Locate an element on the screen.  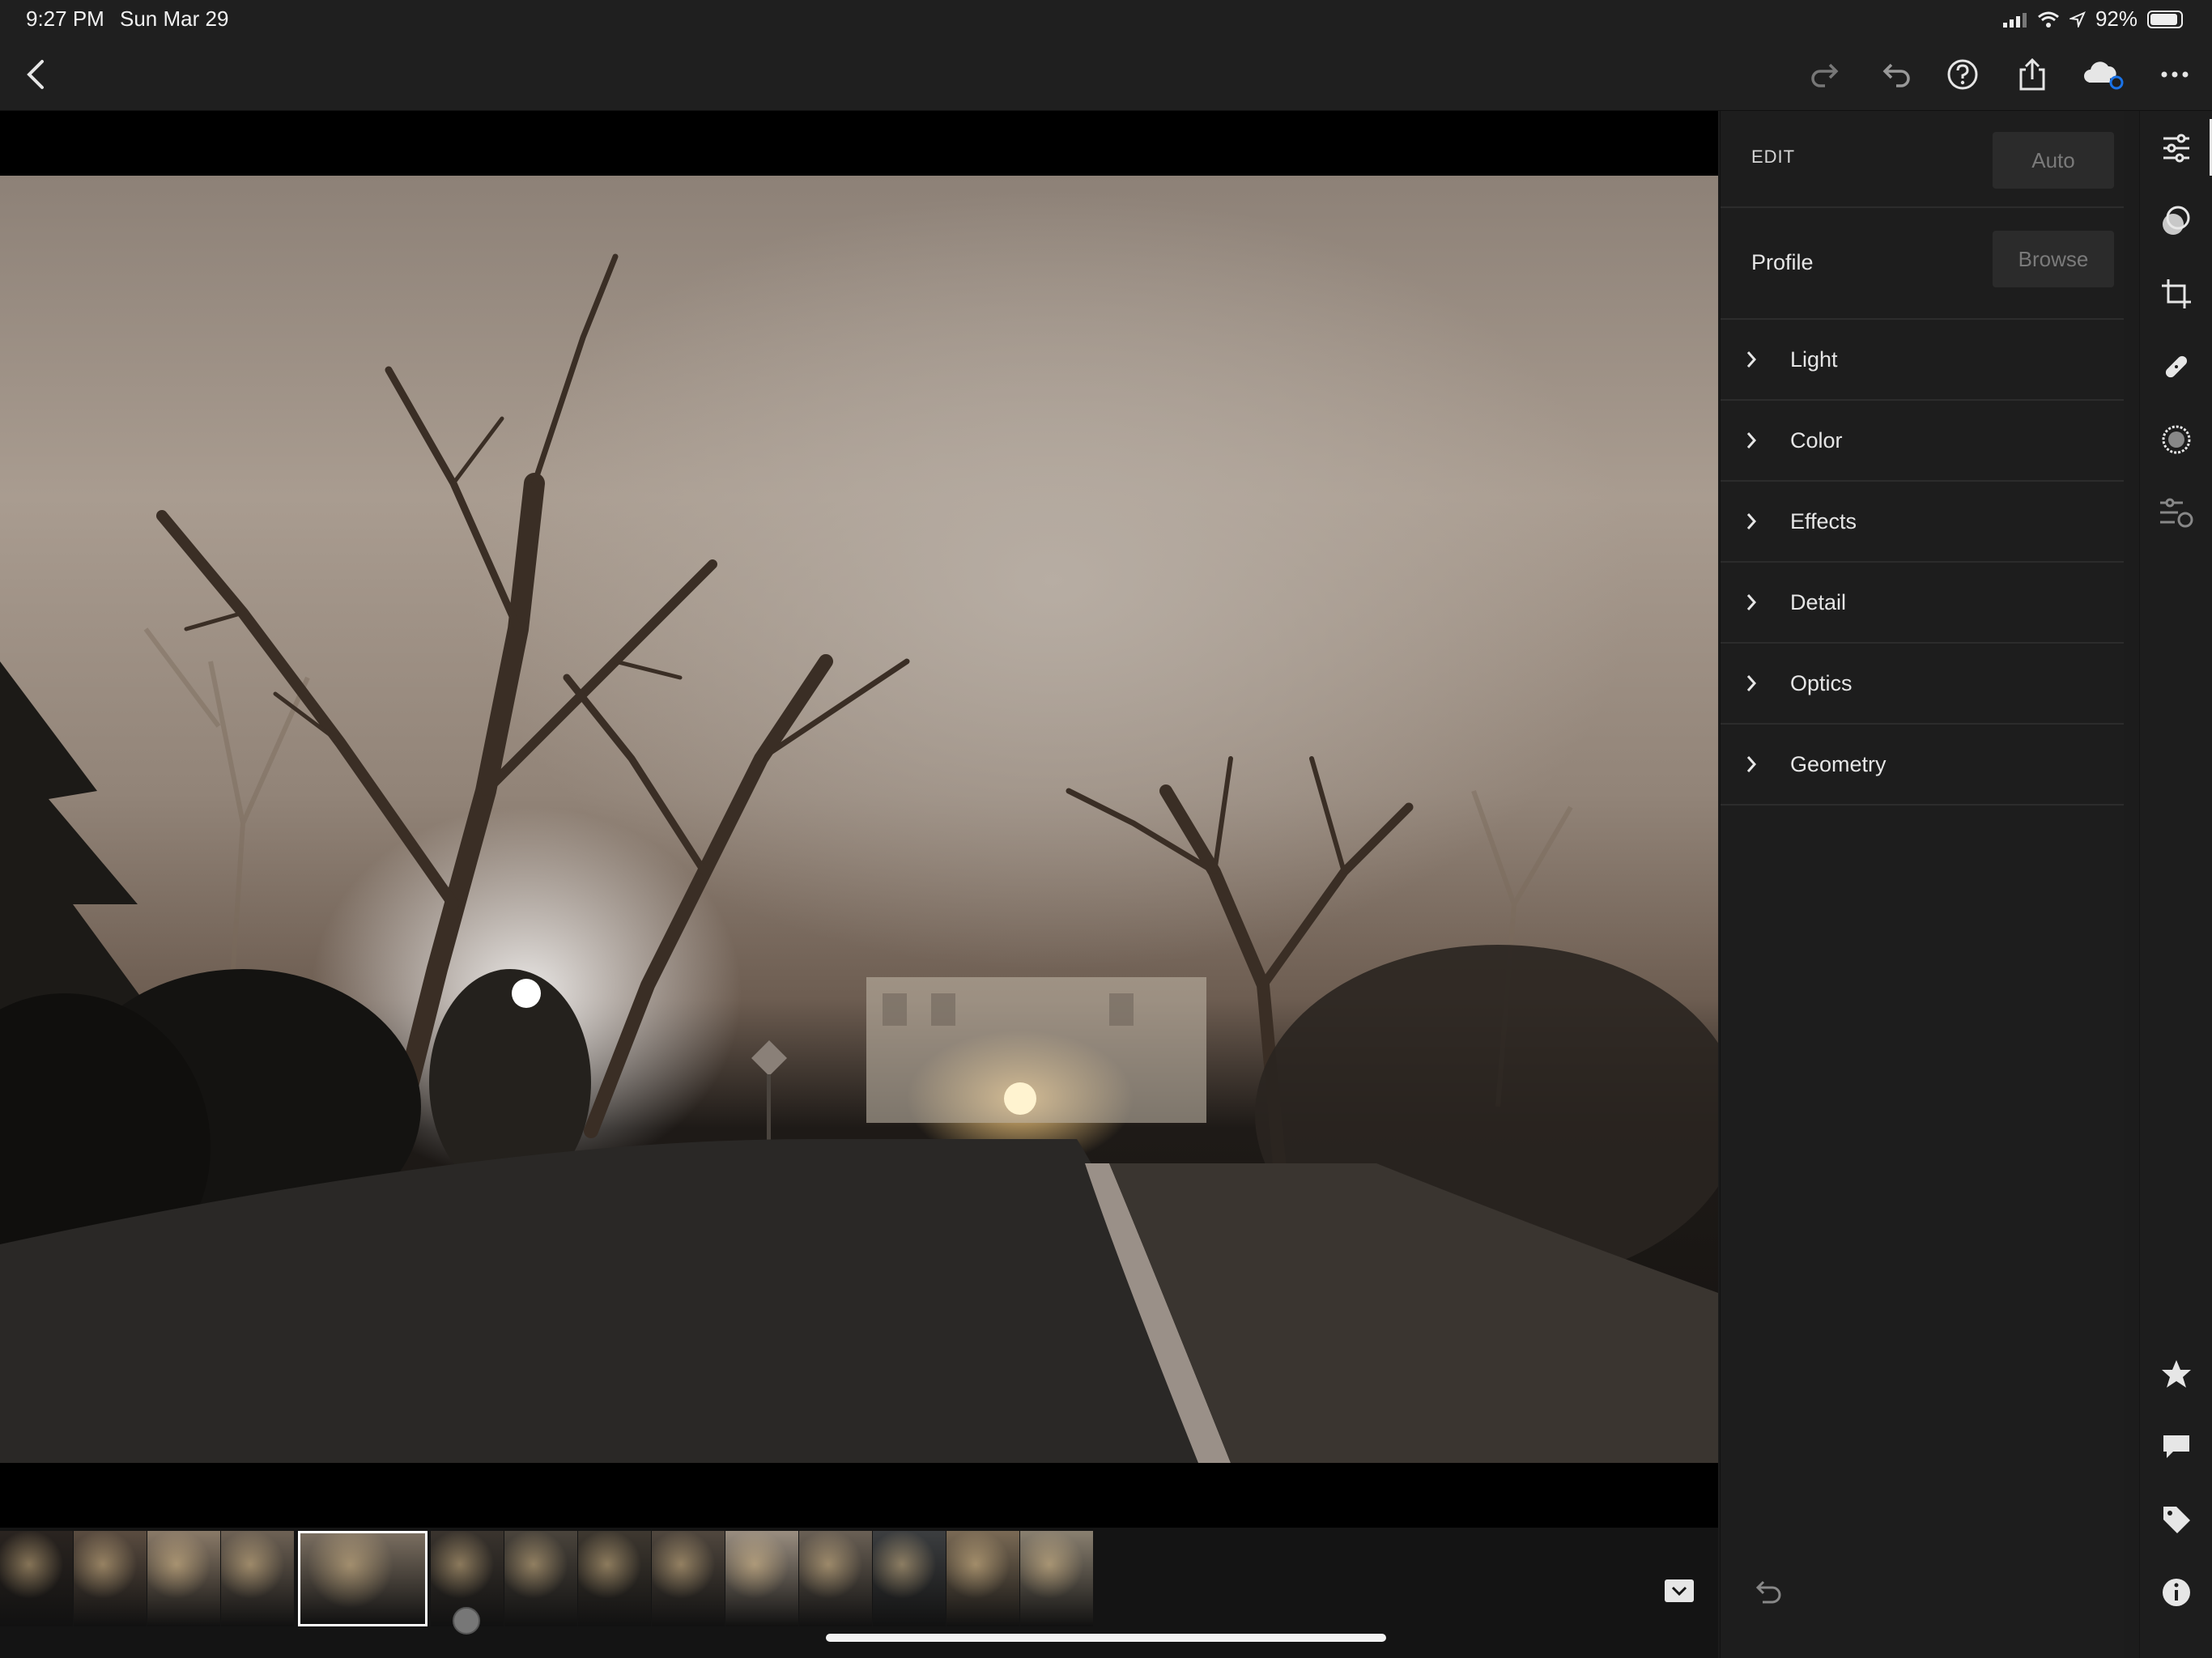
section-detail: Detail is located at coordinates (1923, 603).